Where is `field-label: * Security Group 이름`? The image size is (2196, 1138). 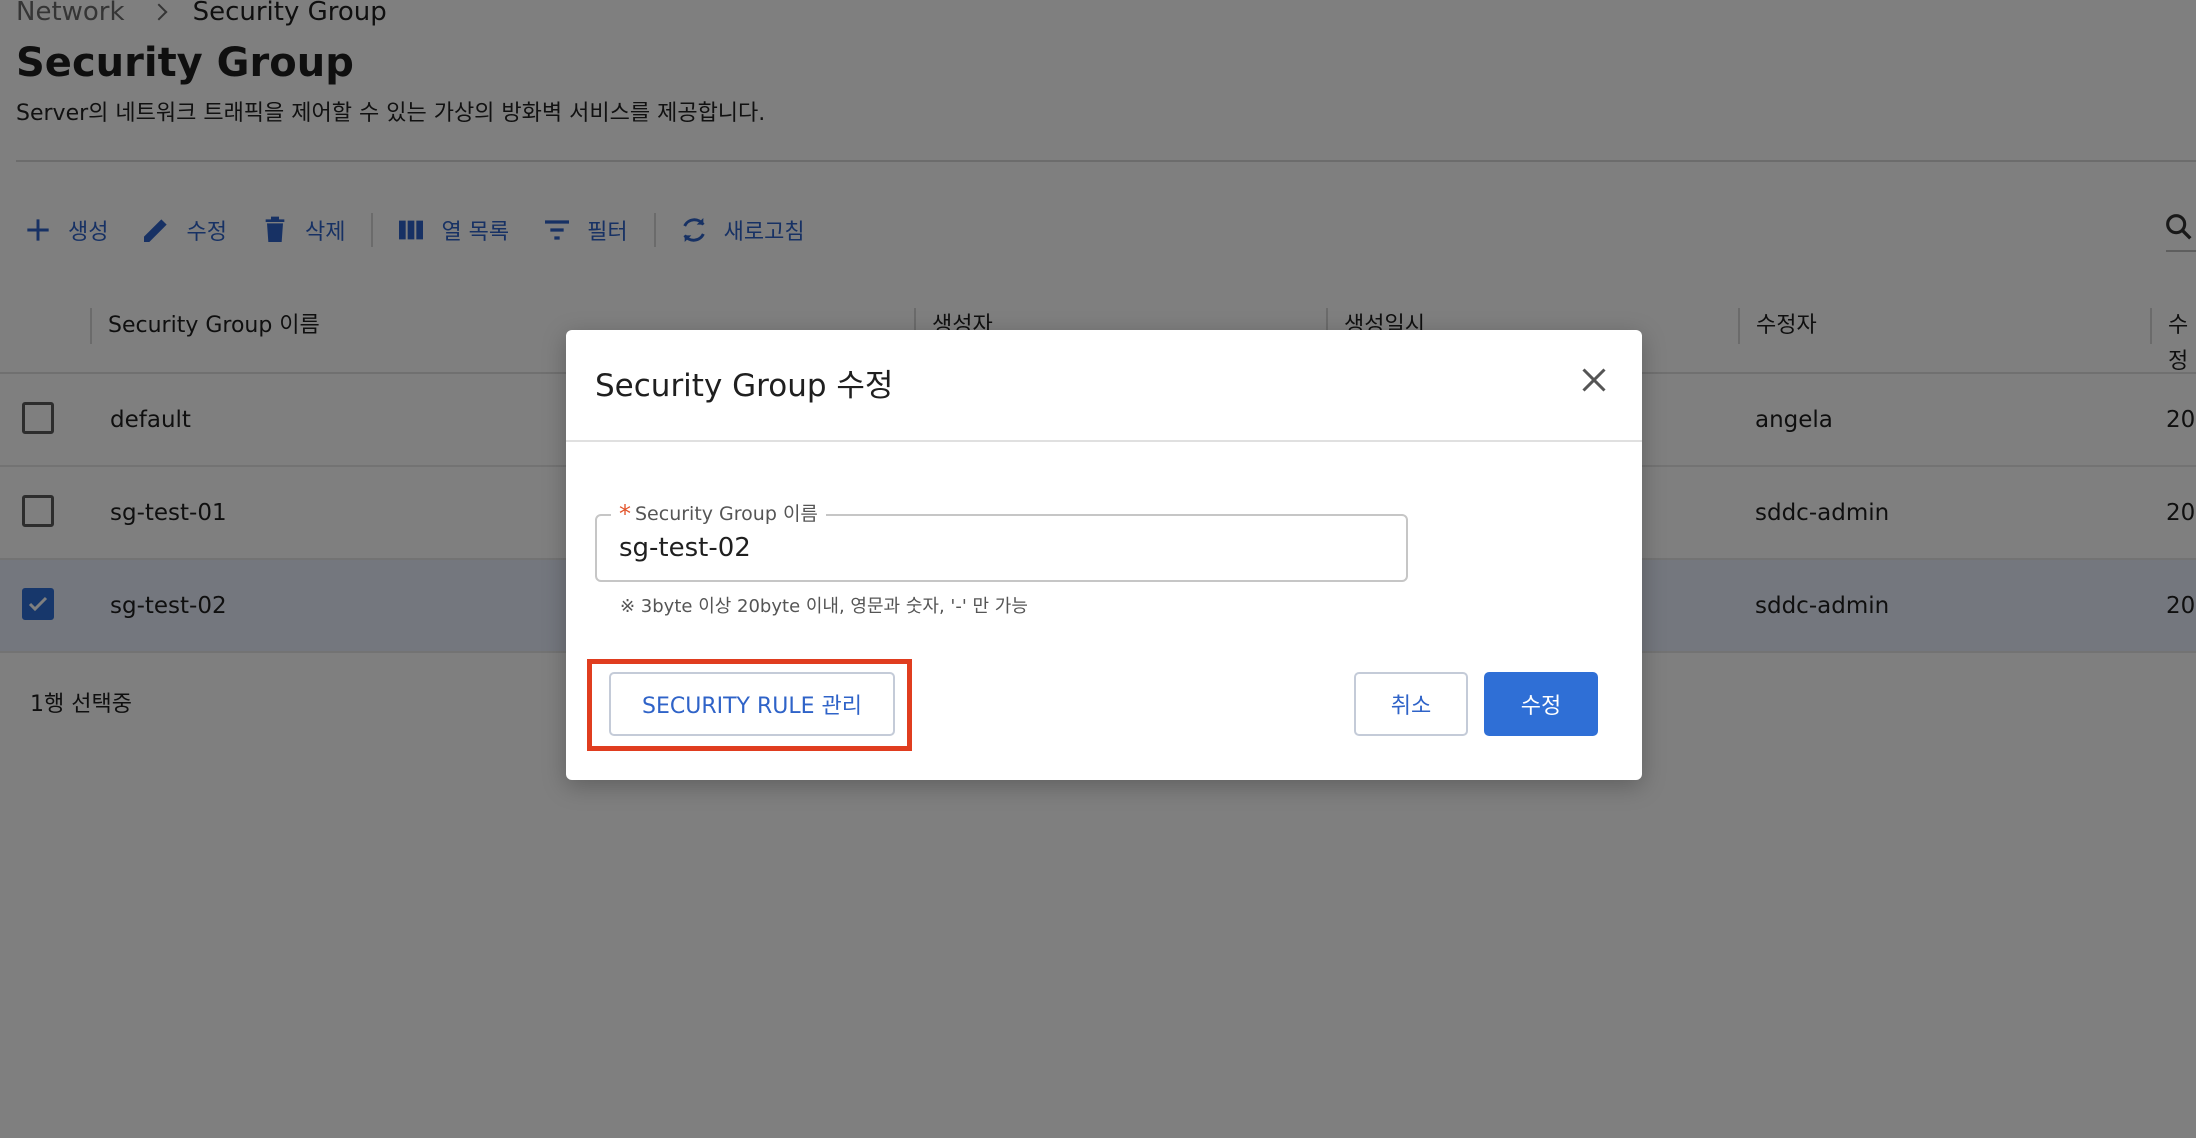 field-label: * Security Group 이름 is located at coordinates (718, 514).